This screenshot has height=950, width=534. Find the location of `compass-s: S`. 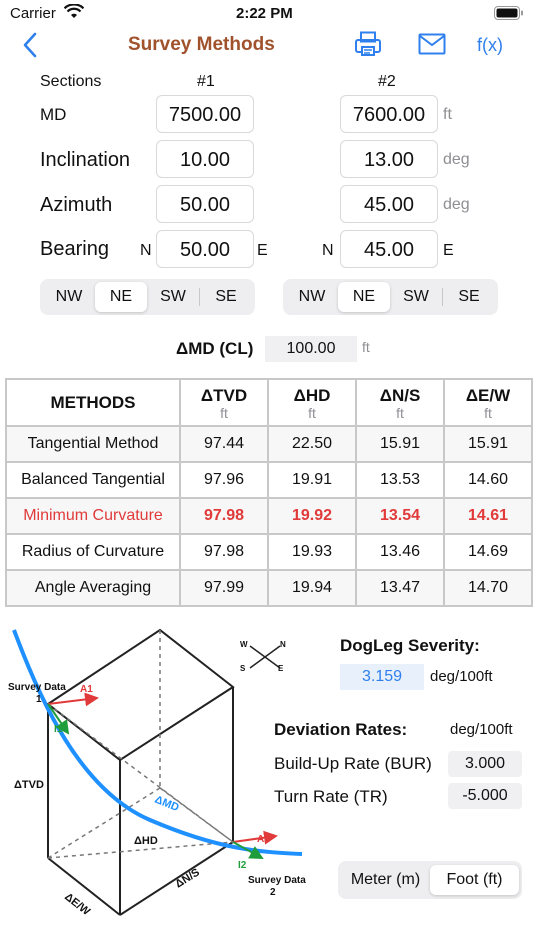

compass-s: S is located at coordinates (243, 668).